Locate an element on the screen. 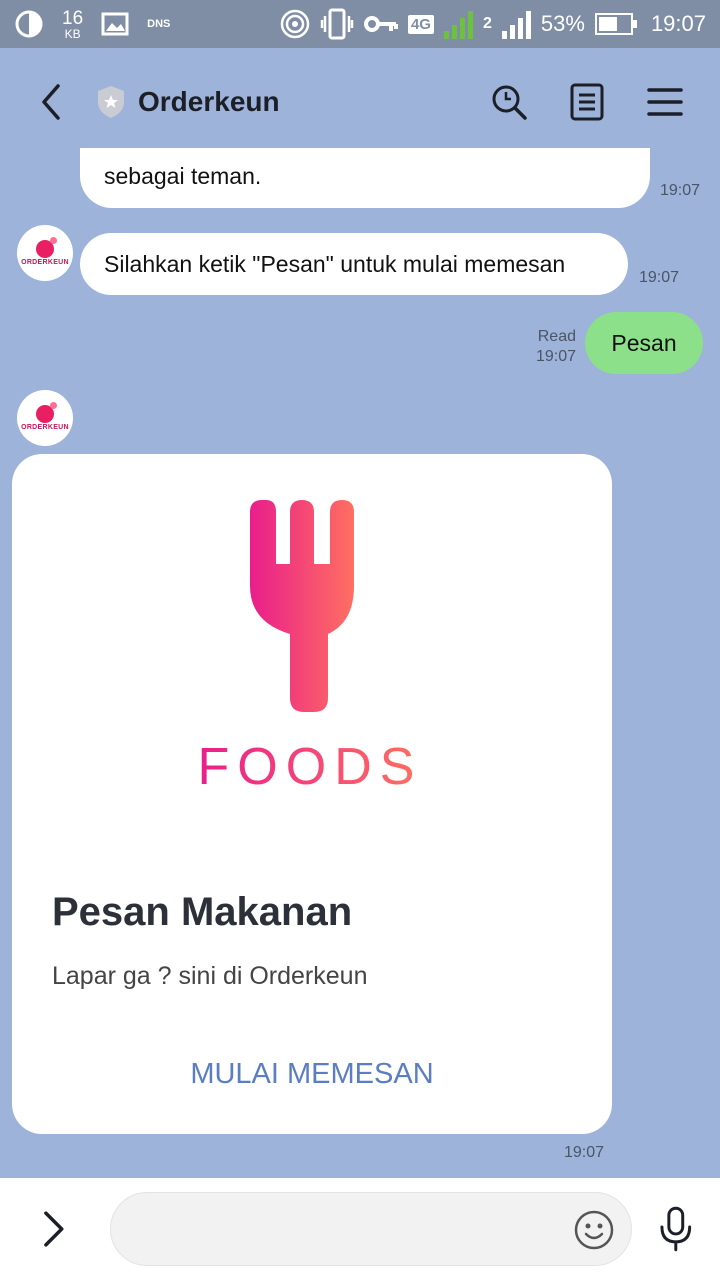 The image size is (720, 1280). read-status: Read is located at coordinates (556, 336).